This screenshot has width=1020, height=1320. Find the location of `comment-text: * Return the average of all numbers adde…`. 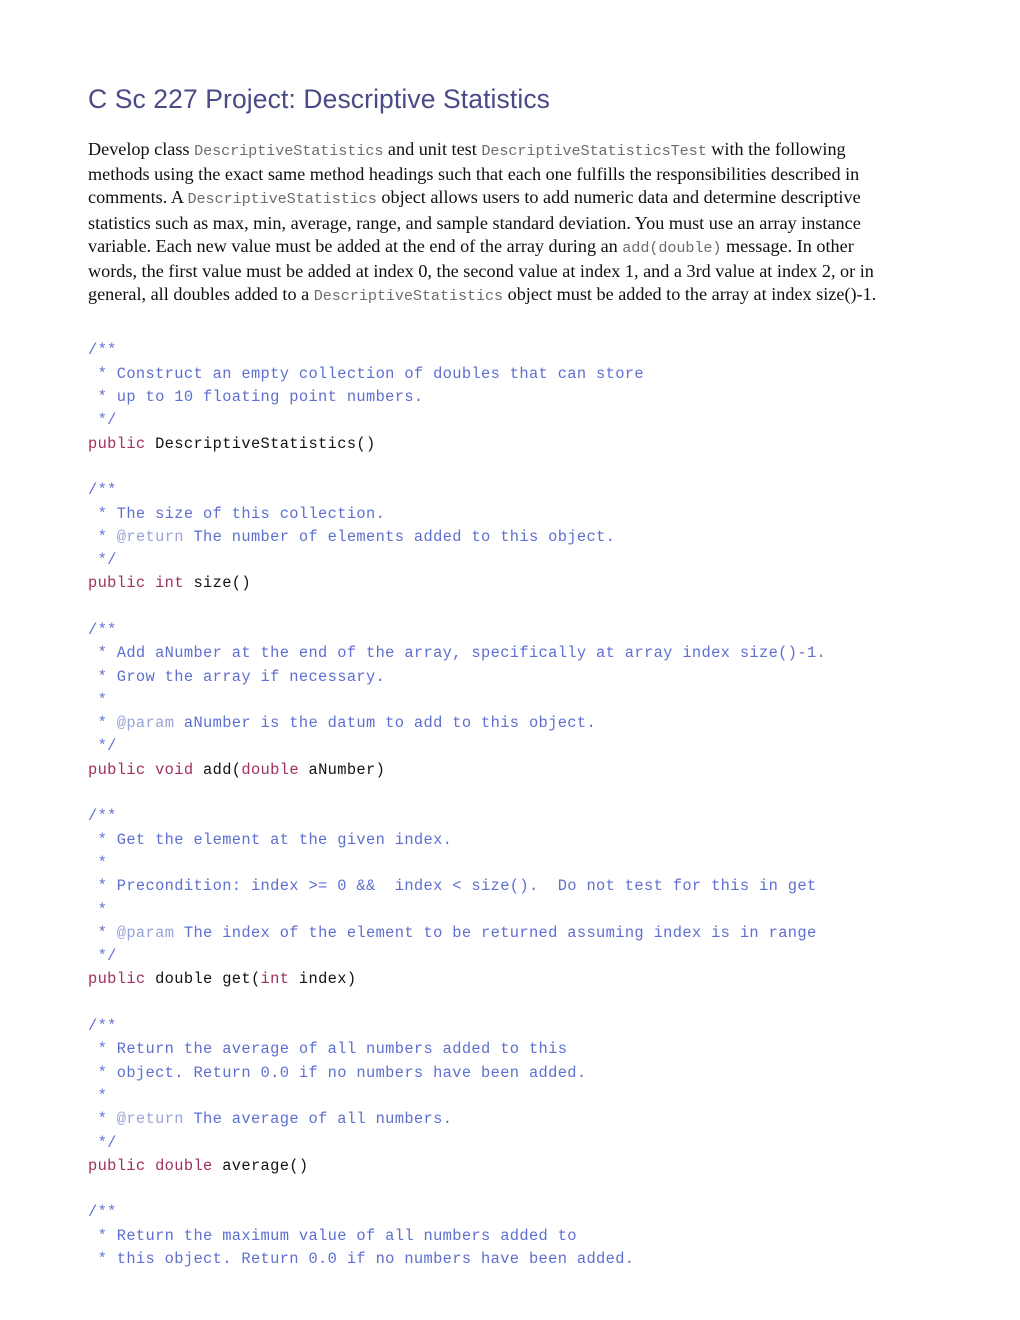

comment-text: * Return the average of all numbers adde… is located at coordinates (328, 1049).